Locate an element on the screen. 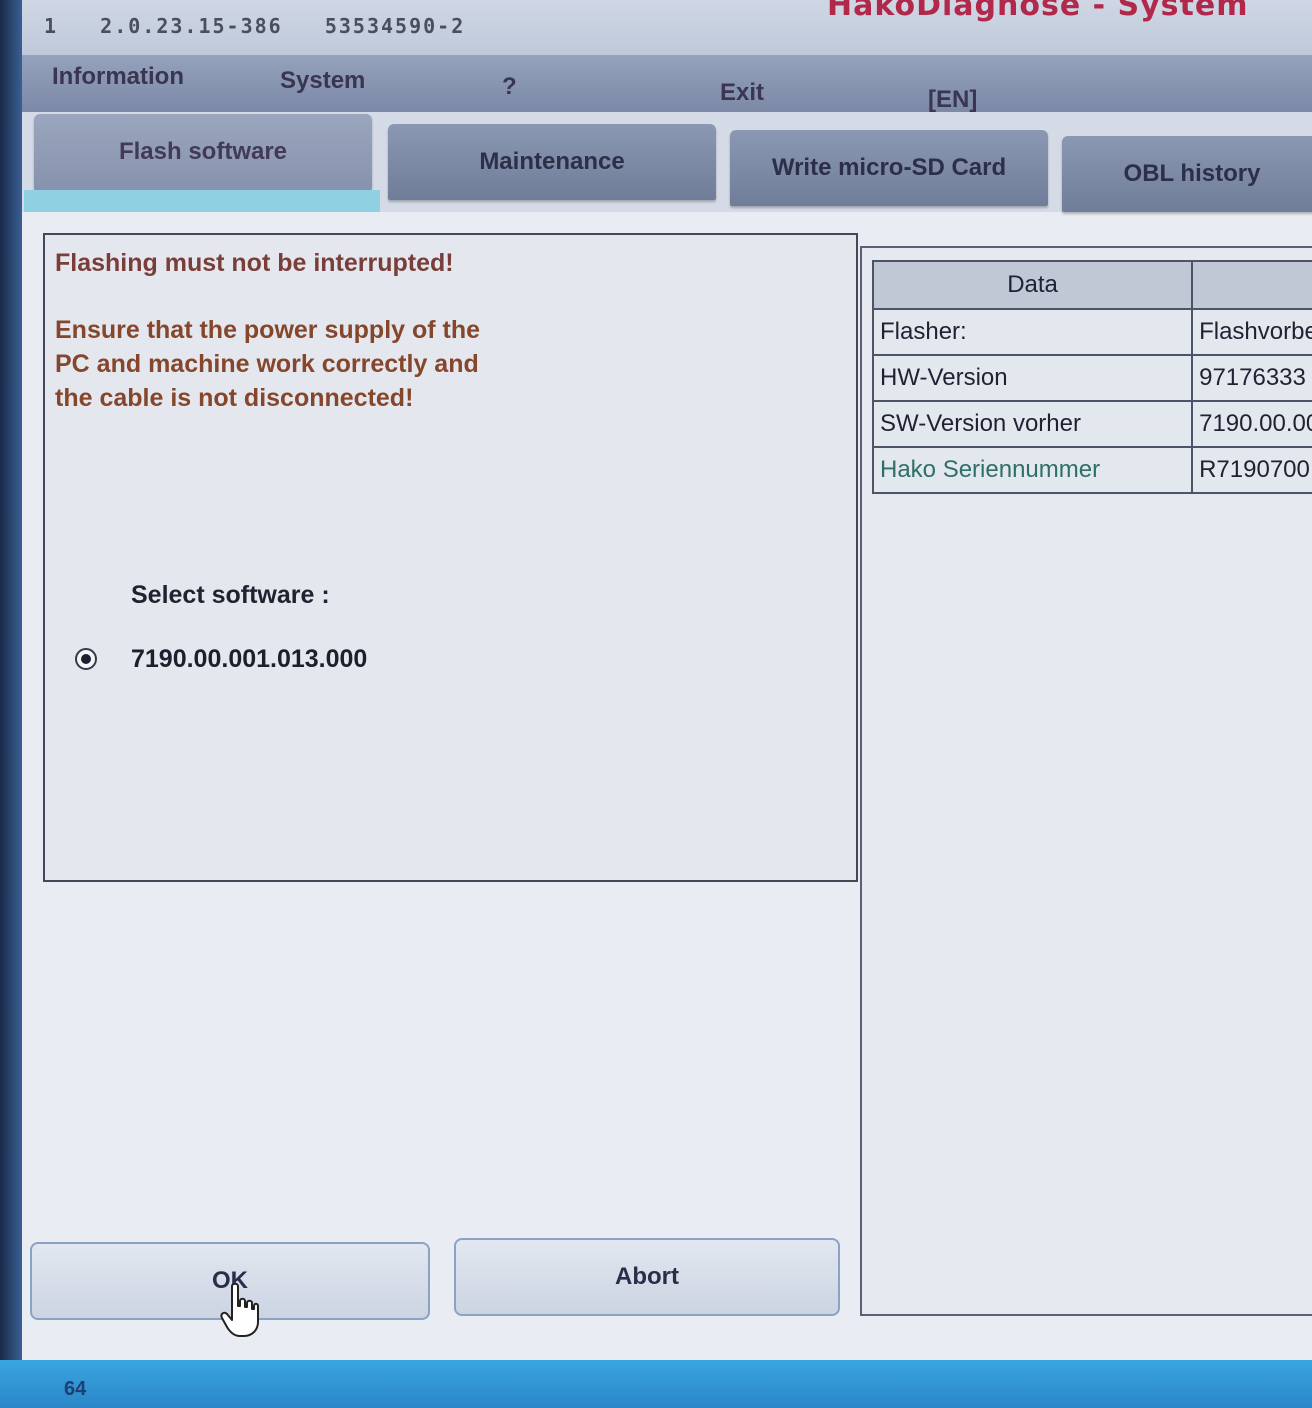 This screenshot has height=1408, width=1312. row-value: 7190.00.00 is located at coordinates (1251, 424).